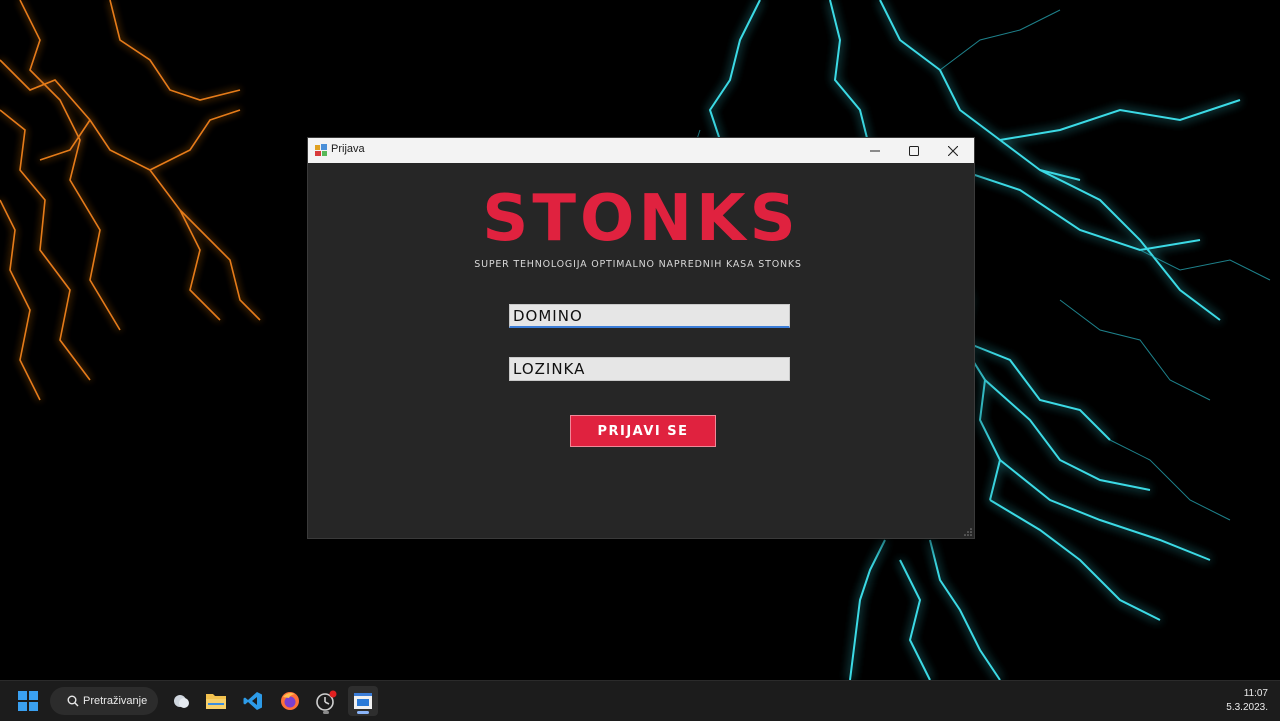 The image size is (1280, 721). I want to click on username-field, so click(649, 316).